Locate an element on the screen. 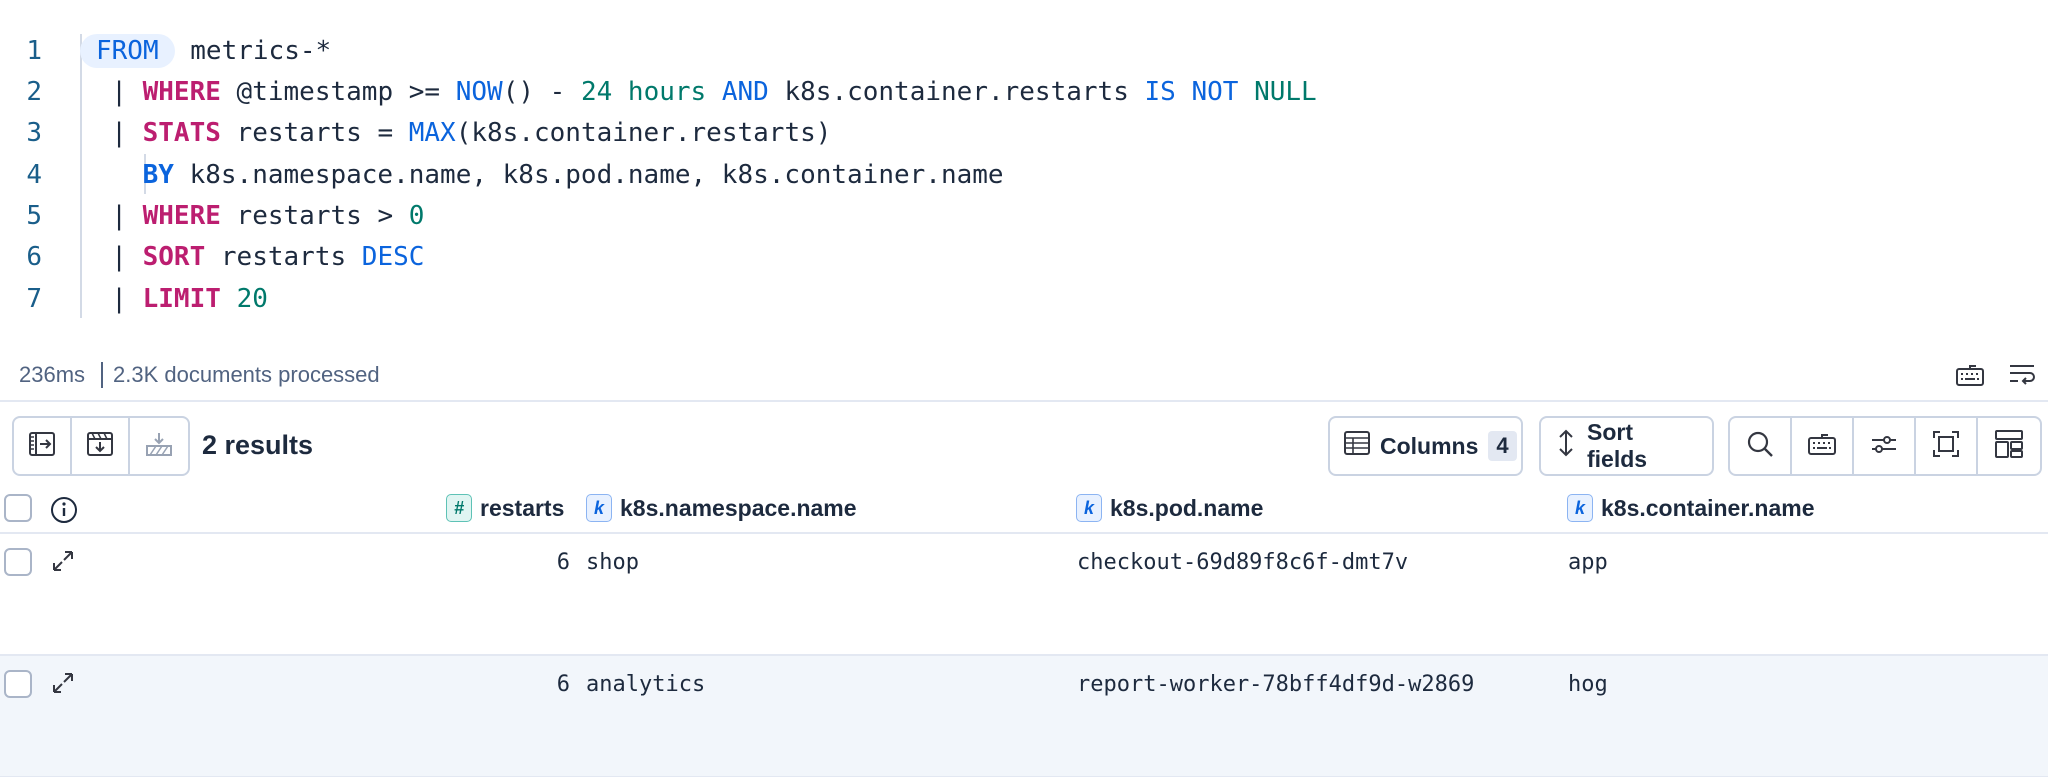  keyboard-shortcuts-icon is located at coordinates (1970, 375).